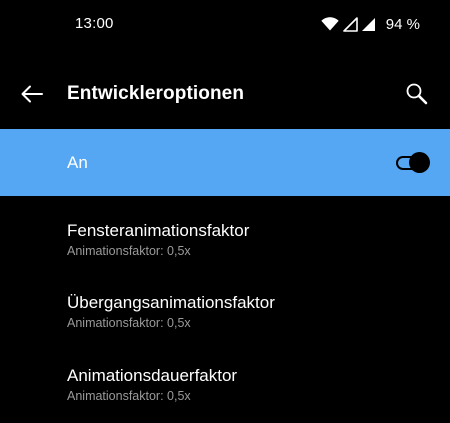  What do you see at coordinates (225, 25) in the screenshot?
I see `status-bar: 13:00 94 %` at bounding box center [225, 25].